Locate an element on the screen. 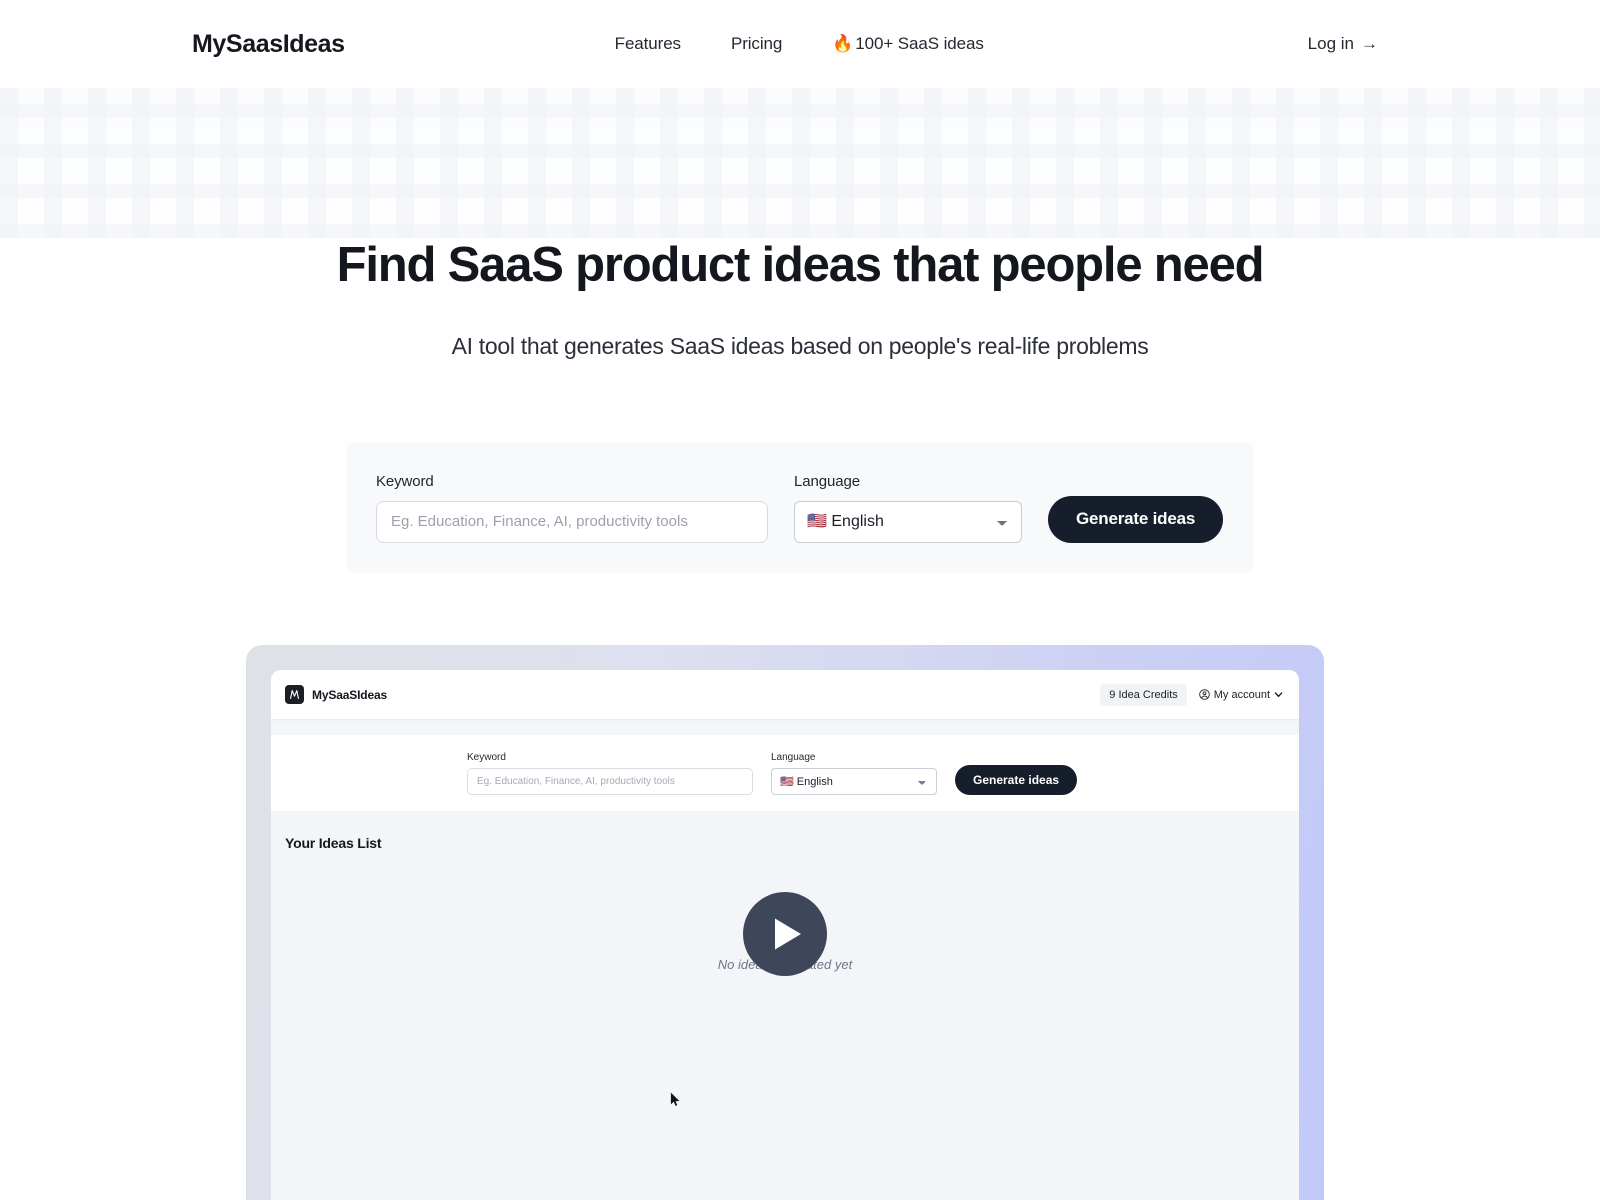 Image resolution: width=1600 pixels, height=1200 pixels. nav-item-saas-ideas: 🔥 100+ SaaS ideas is located at coordinates (908, 44).